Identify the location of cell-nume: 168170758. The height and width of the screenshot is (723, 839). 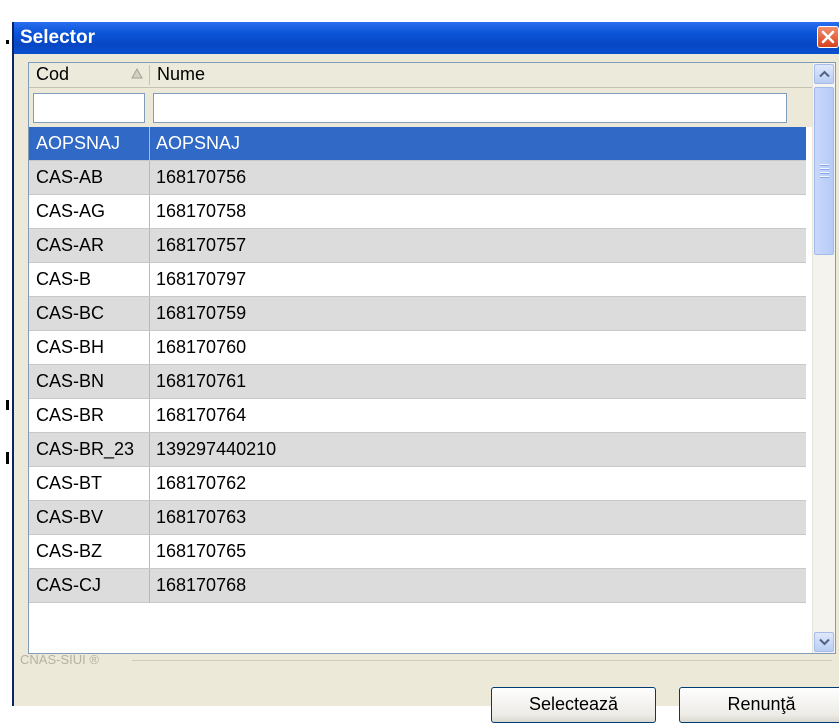
(201, 211).